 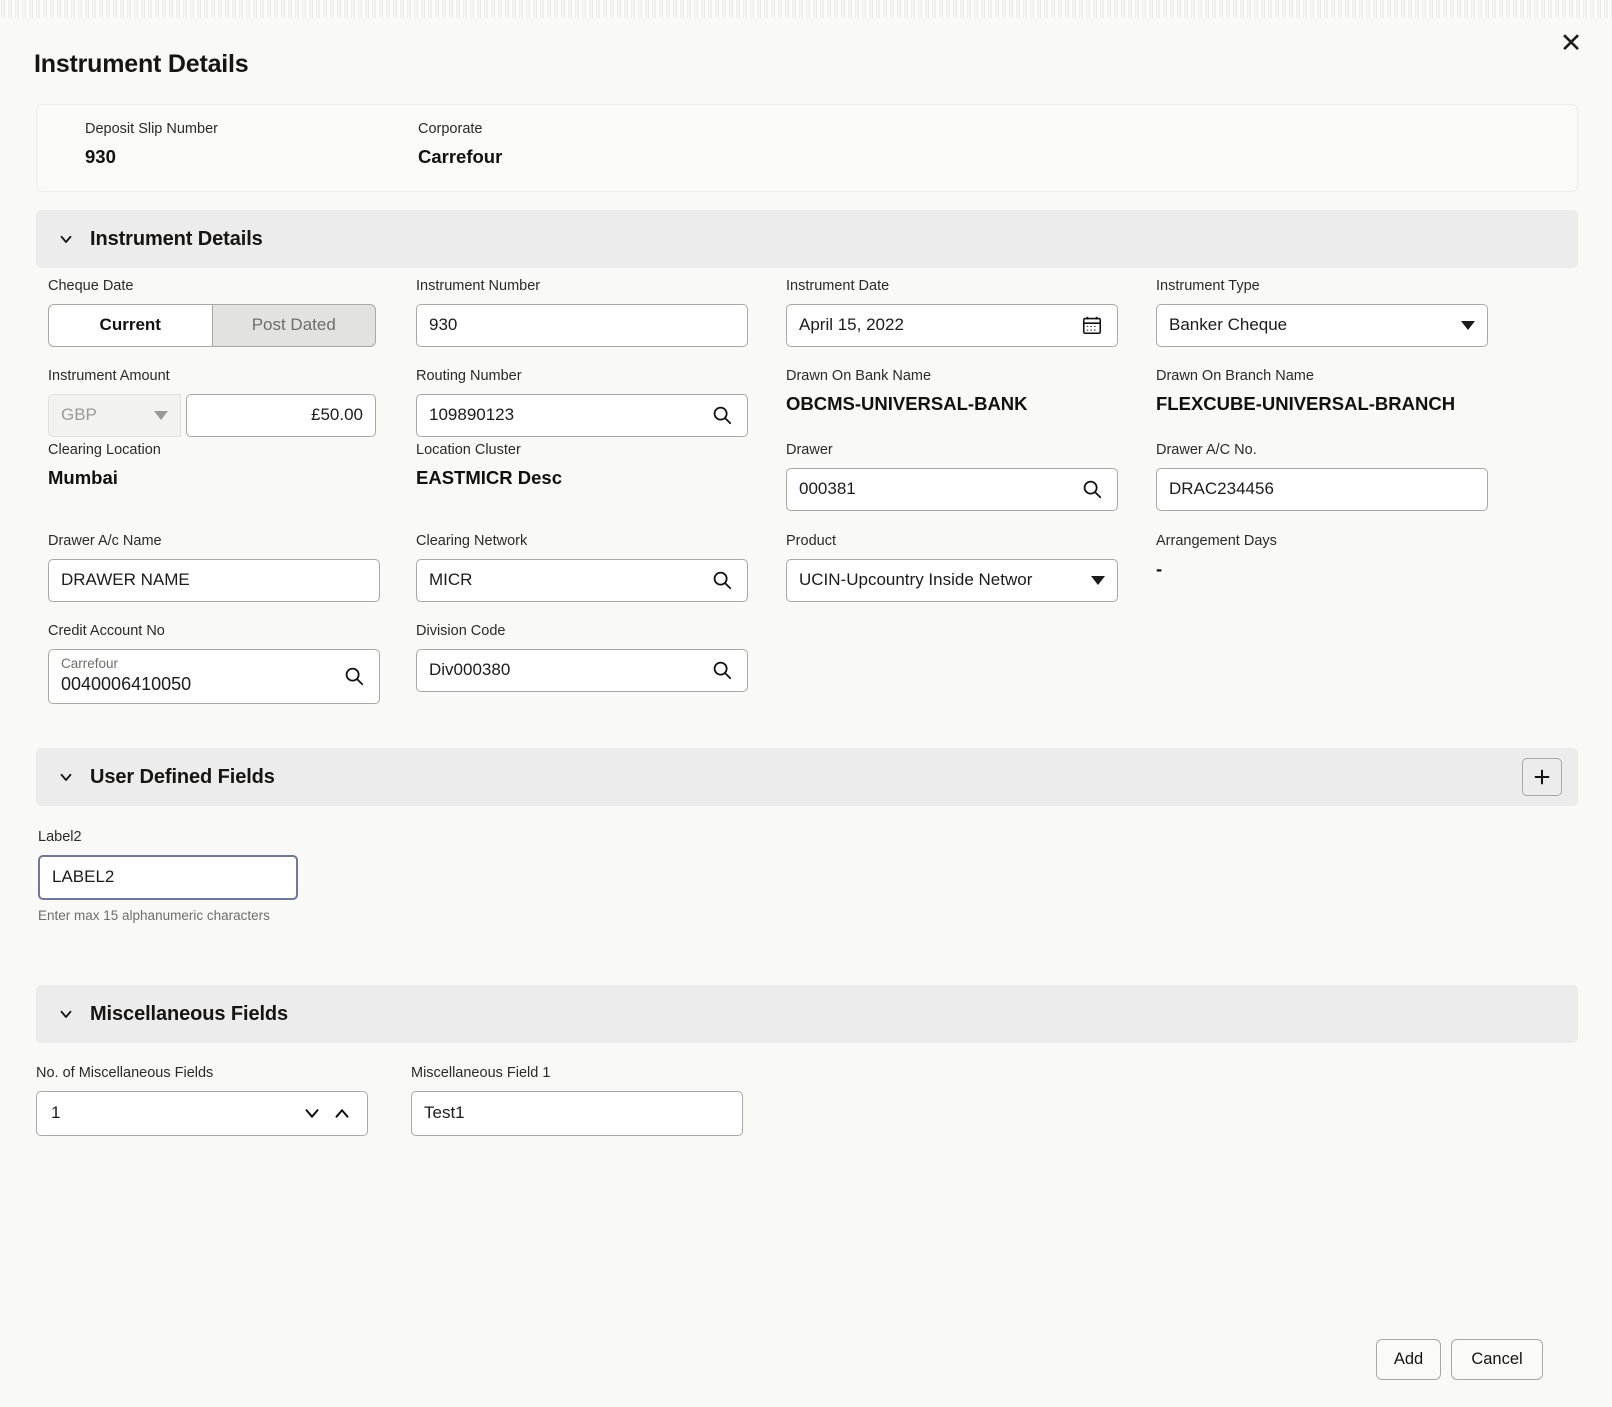 What do you see at coordinates (1408, 1359) in the screenshot?
I see `add-button: Add` at bounding box center [1408, 1359].